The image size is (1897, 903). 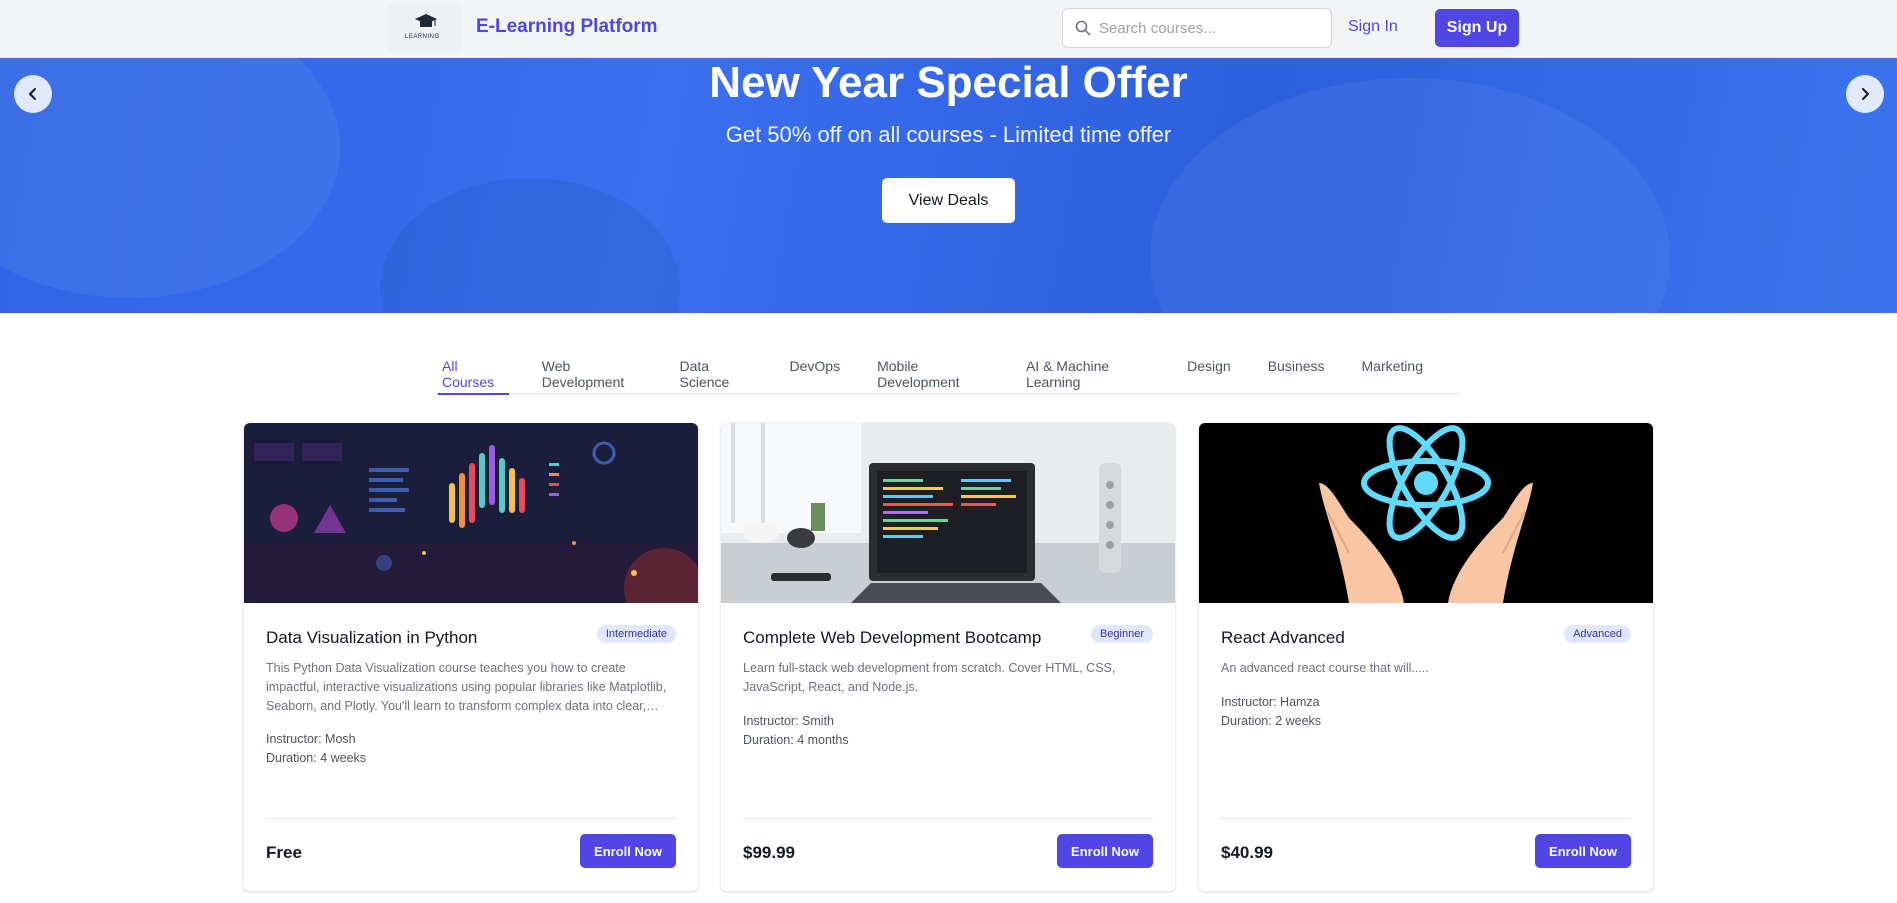 I want to click on course-price: $99.99, so click(x=769, y=852).